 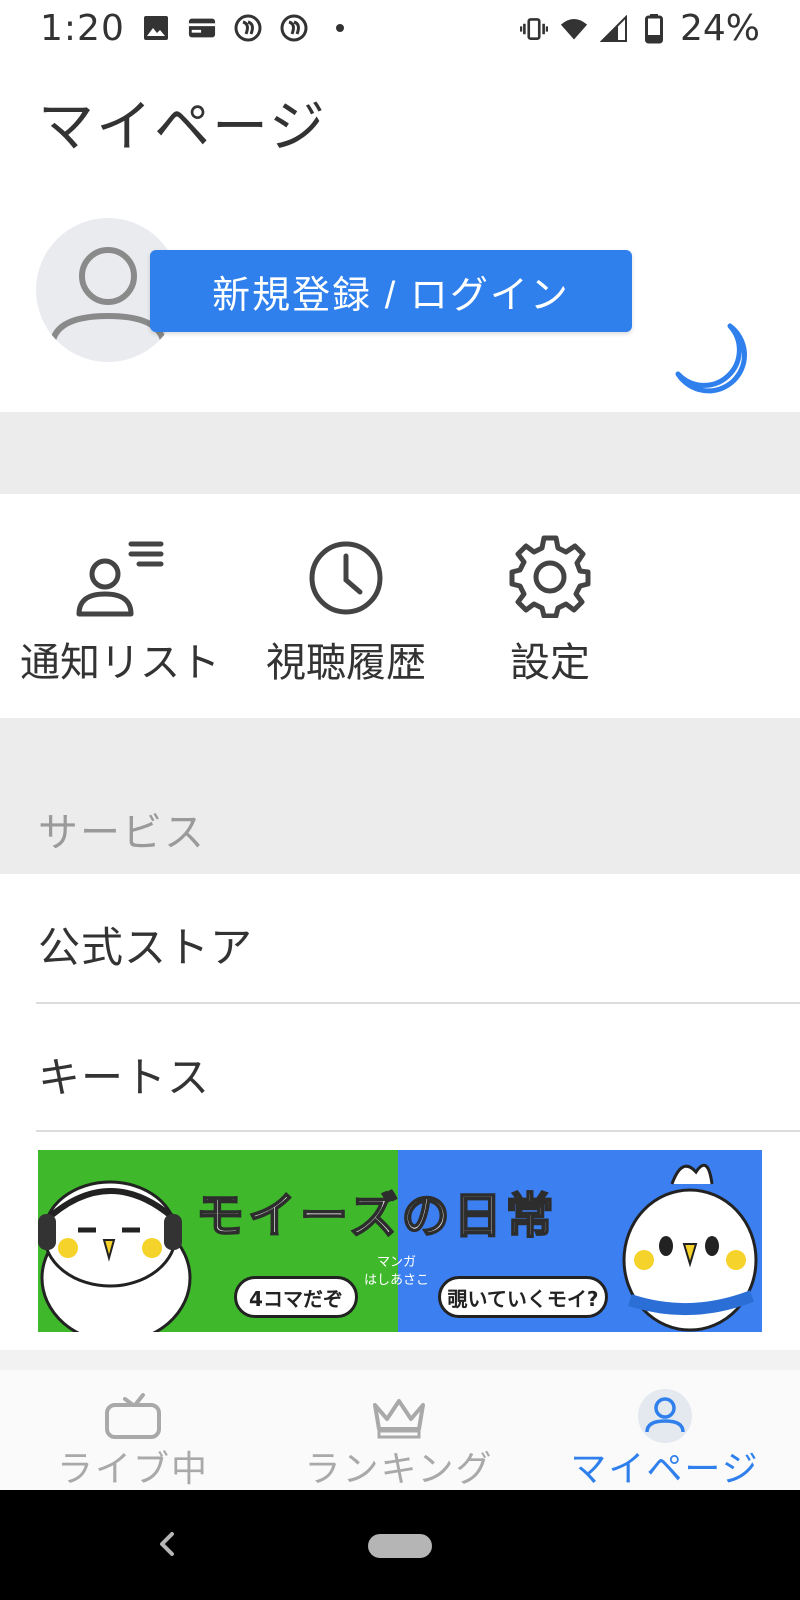 What do you see at coordinates (146, 947) in the screenshot?
I see `list-item-label: 公式ストア` at bounding box center [146, 947].